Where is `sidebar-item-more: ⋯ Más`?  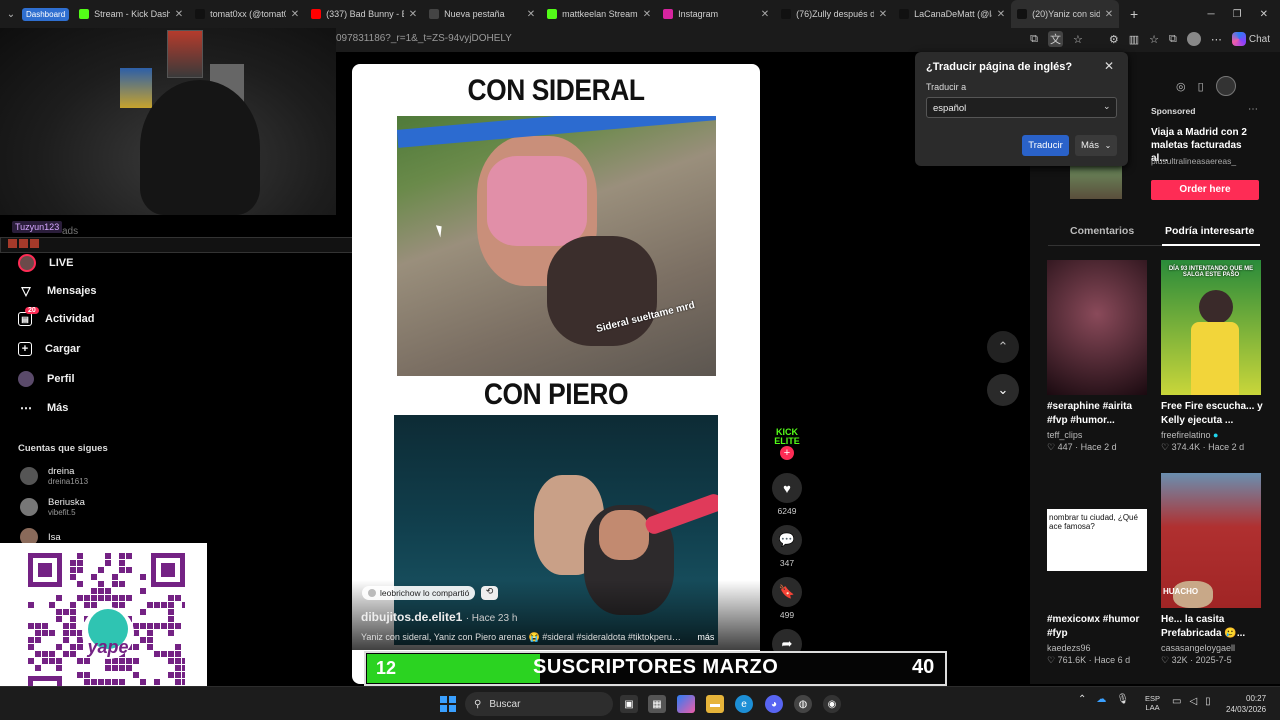
sidebar-item-more: ⋯ Más is located at coordinates (43, 408).